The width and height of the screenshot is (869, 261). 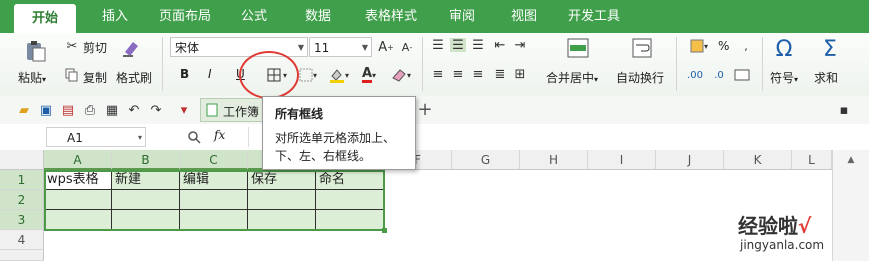 I want to click on eraser-icon, so click(x=131, y=48).